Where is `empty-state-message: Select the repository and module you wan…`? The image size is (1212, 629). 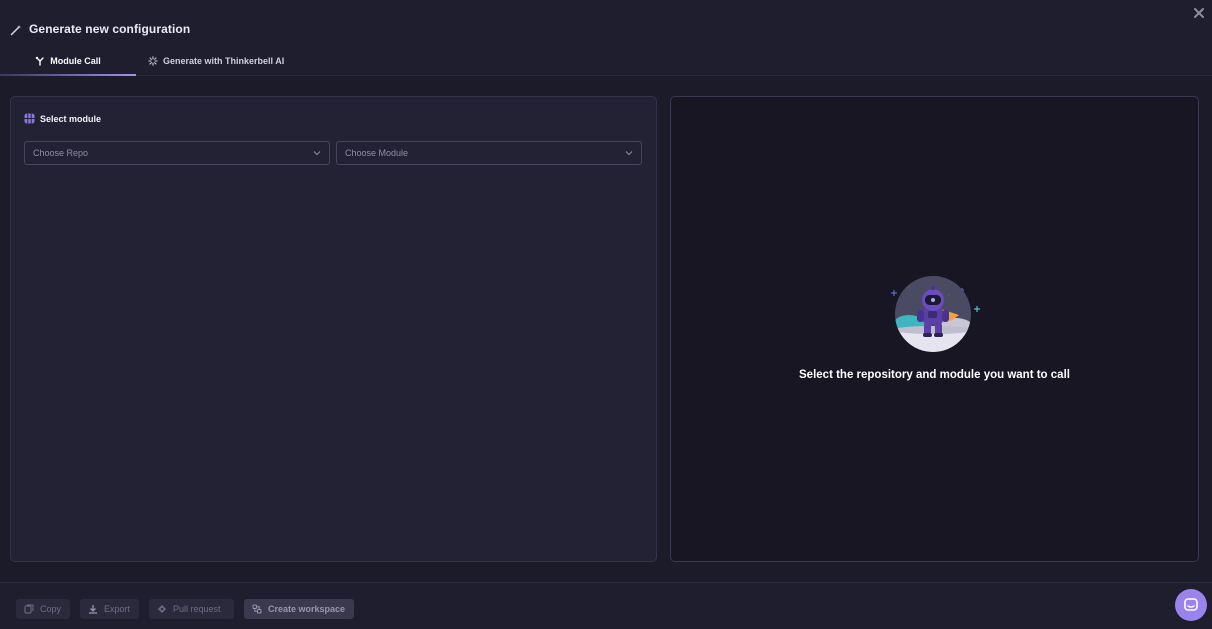
empty-state-message: Select the repository and module you wan… is located at coordinates (934, 375).